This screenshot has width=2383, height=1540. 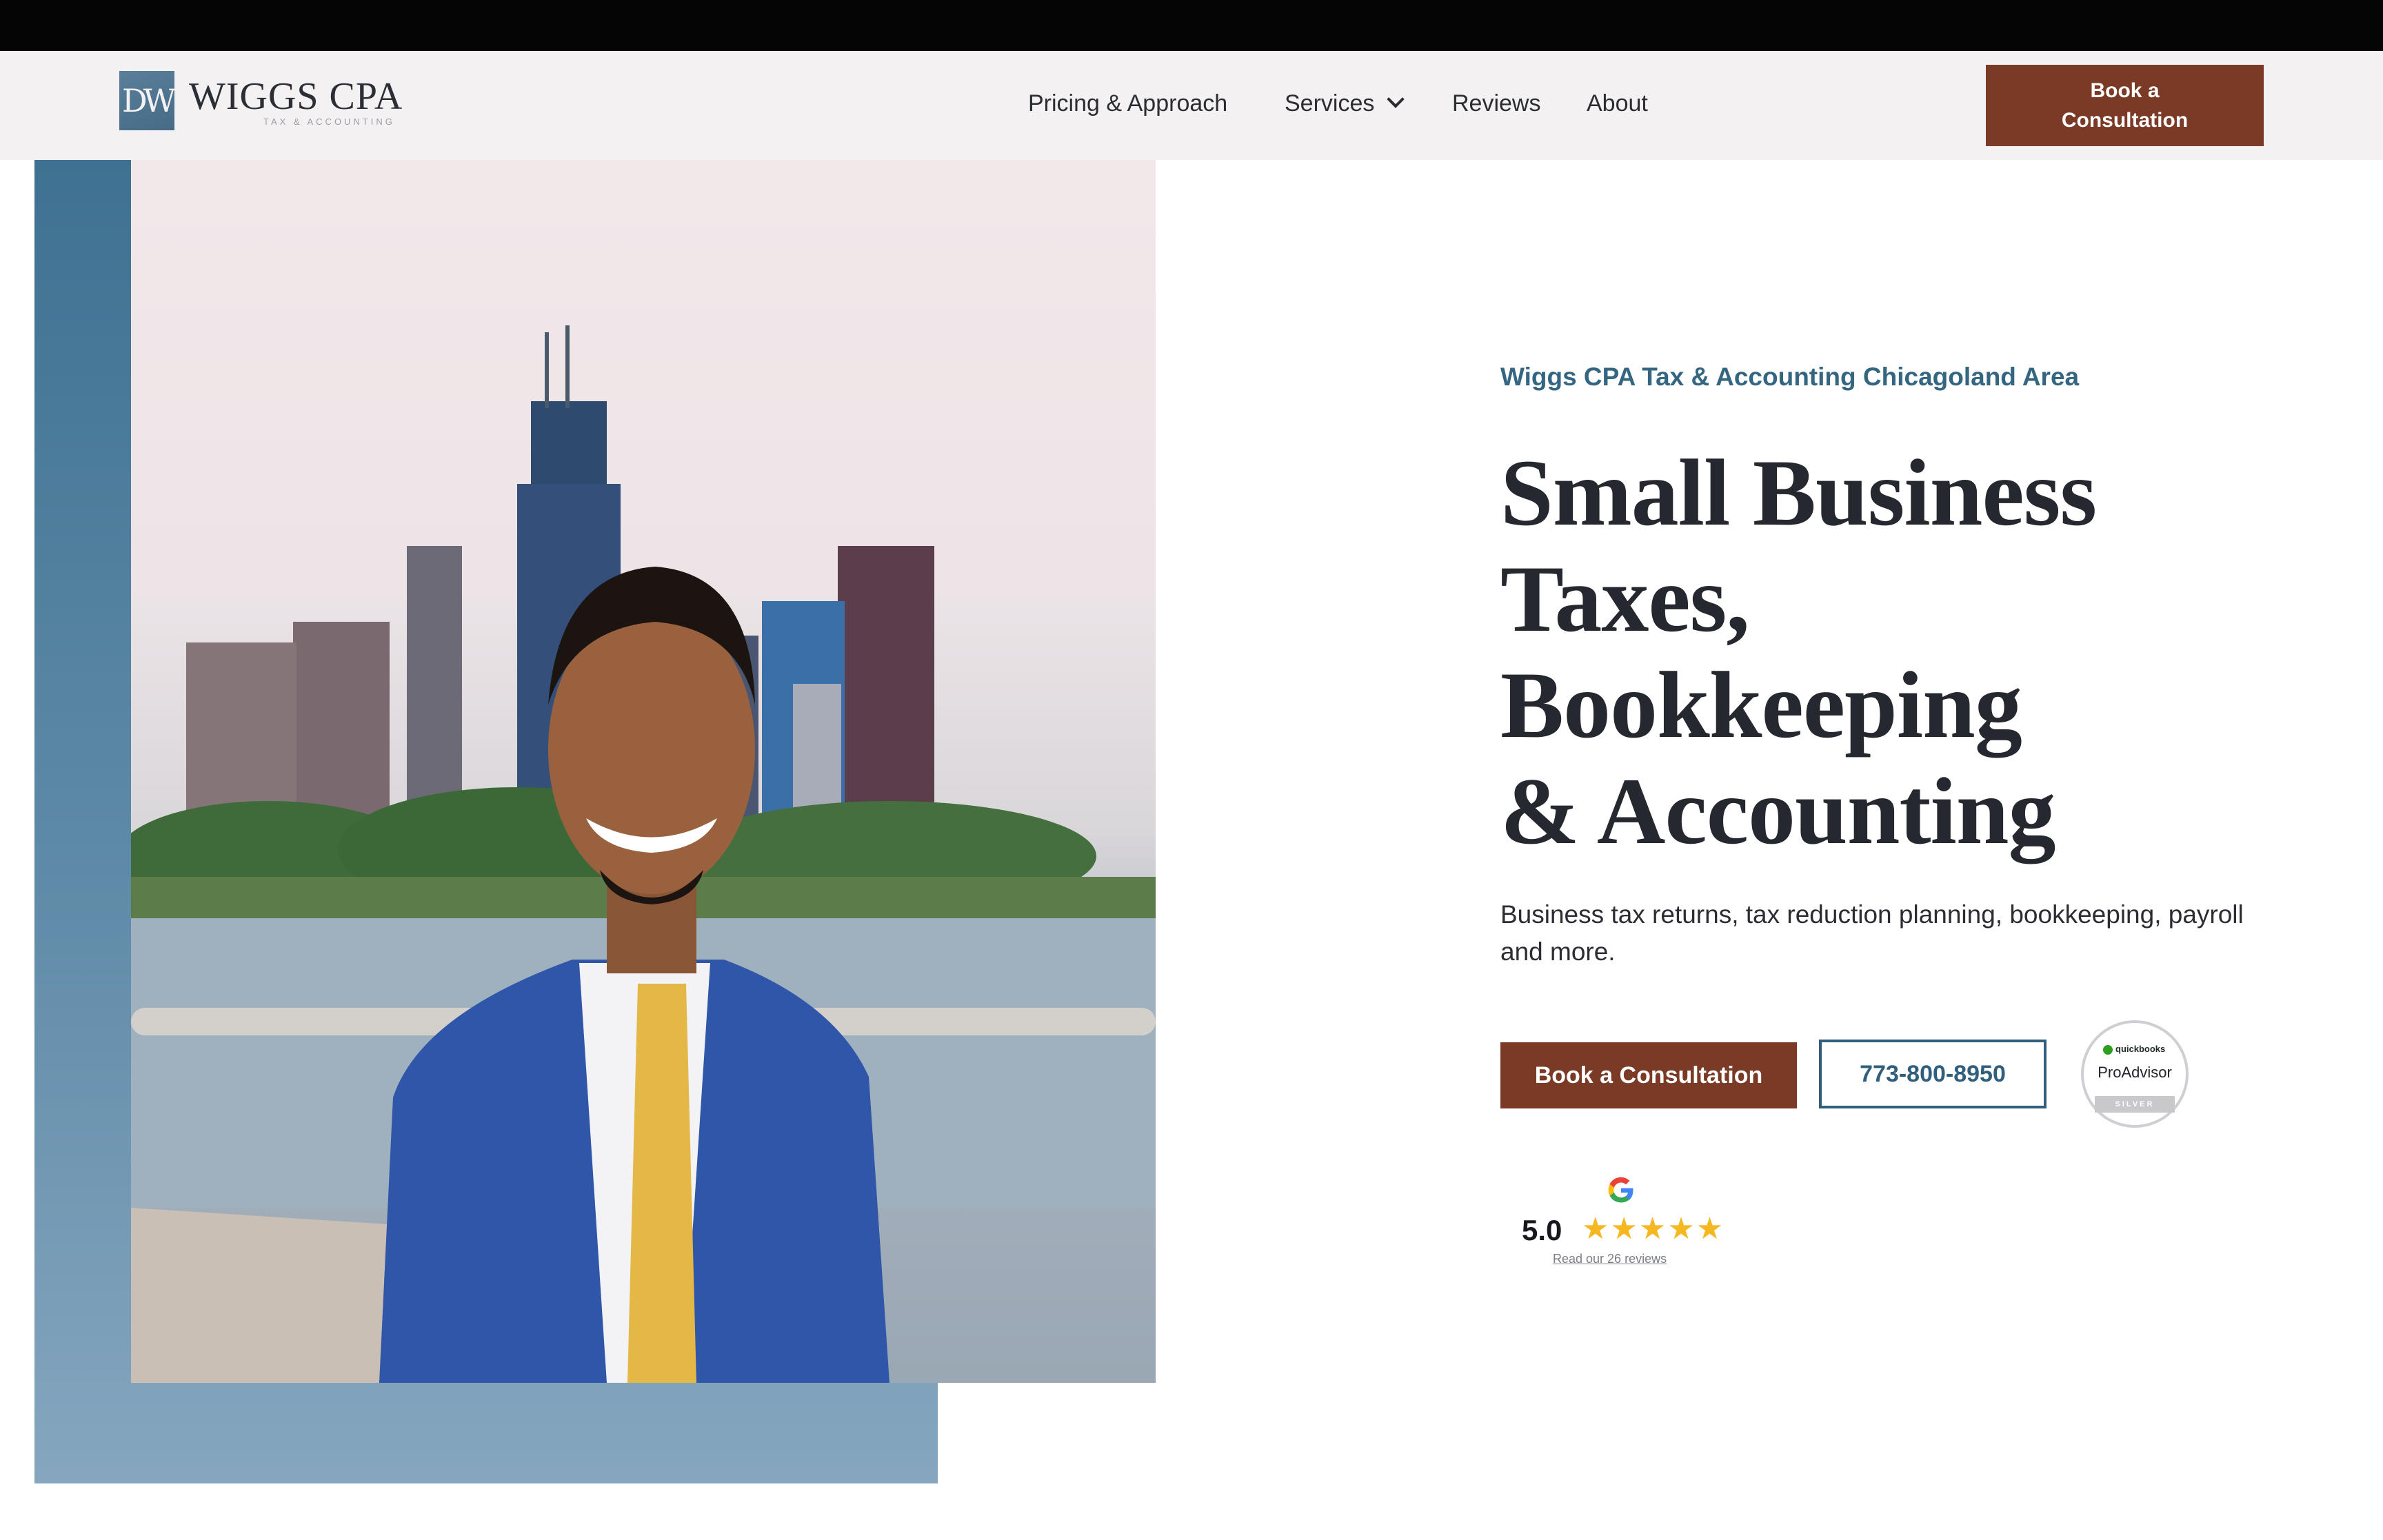 What do you see at coordinates (1542, 1230) in the screenshot?
I see `google-rating-value: 5.0` at bounding box center [1542, 1230].